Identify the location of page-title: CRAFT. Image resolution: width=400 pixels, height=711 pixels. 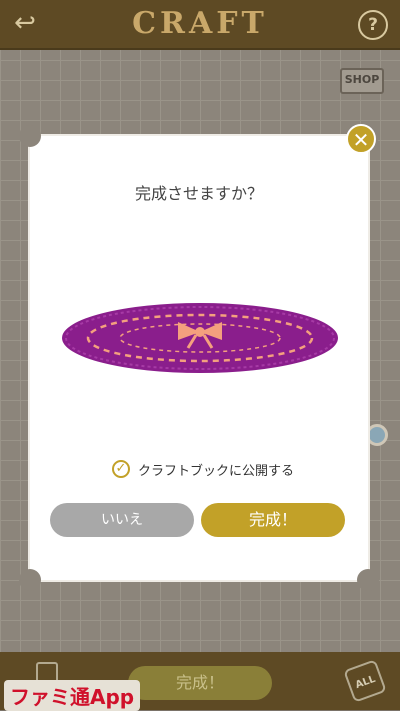
(200, 23).